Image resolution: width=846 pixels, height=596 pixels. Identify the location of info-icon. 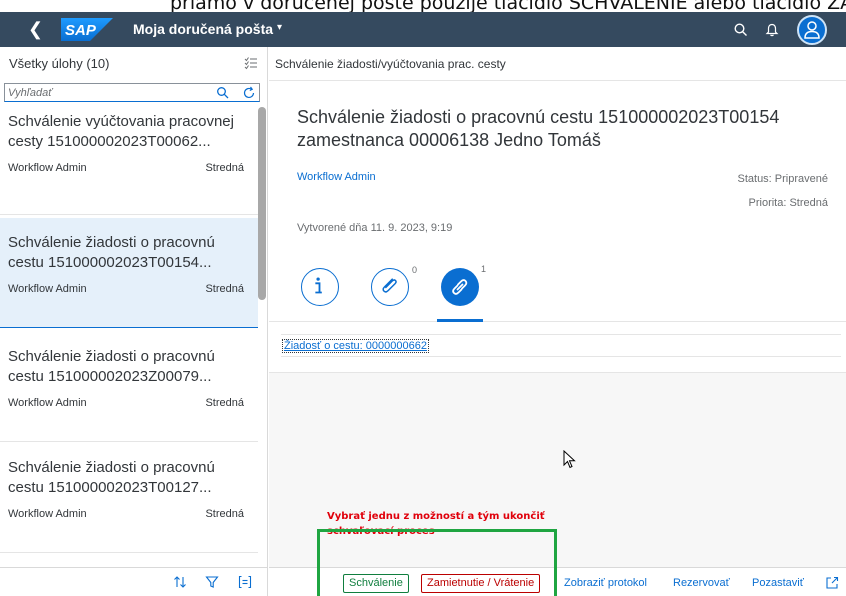
(318, 285).